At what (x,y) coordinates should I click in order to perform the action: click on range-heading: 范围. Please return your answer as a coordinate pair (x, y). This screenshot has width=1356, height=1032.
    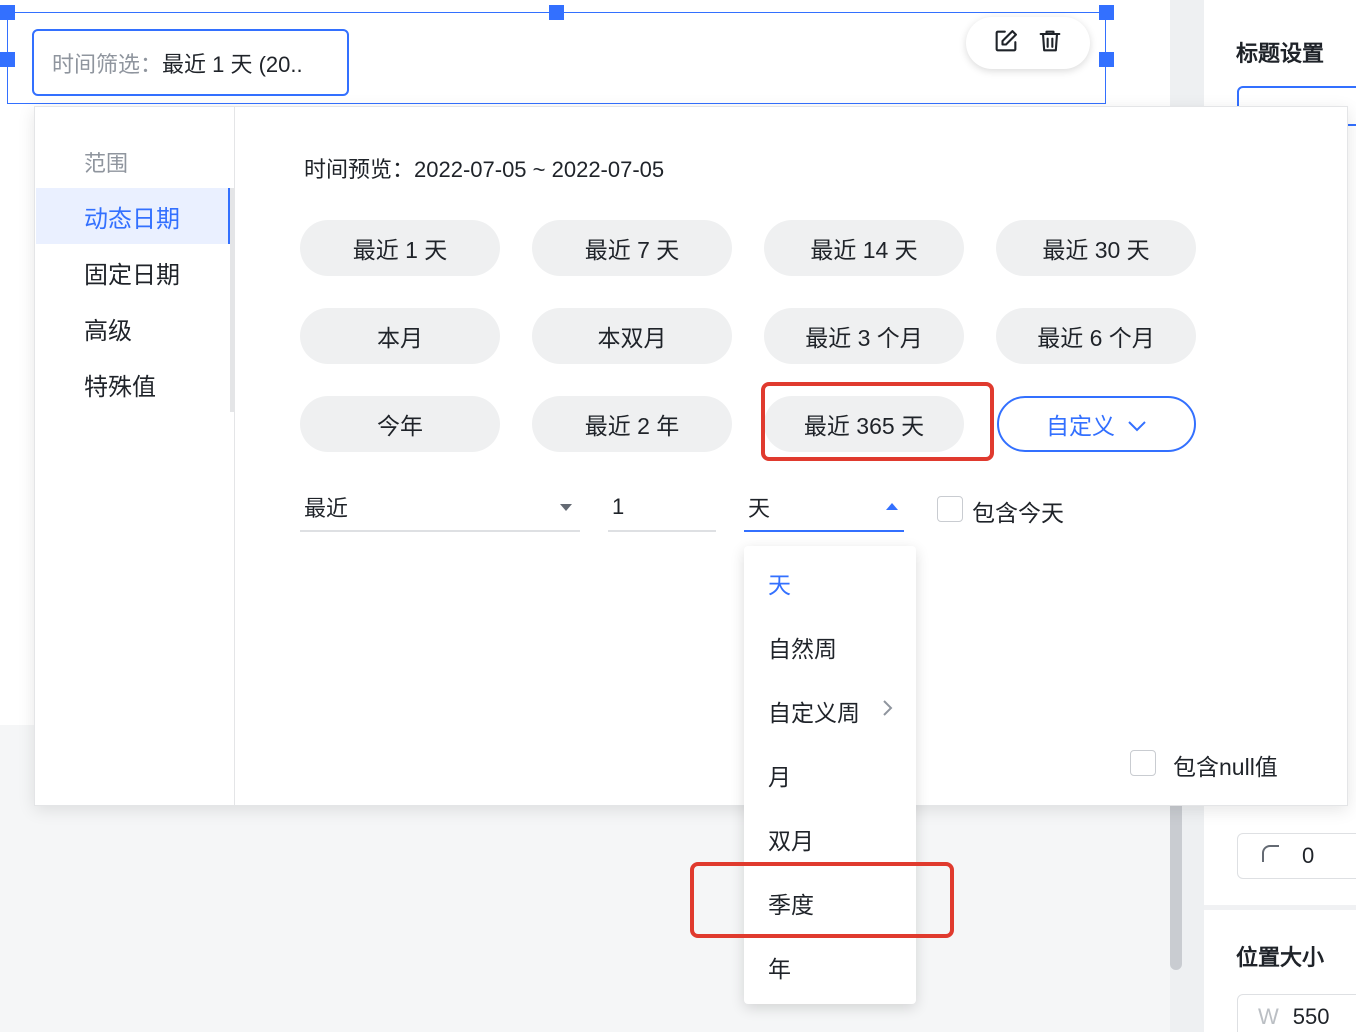
    Looking at the image, I should click on (106, 163).